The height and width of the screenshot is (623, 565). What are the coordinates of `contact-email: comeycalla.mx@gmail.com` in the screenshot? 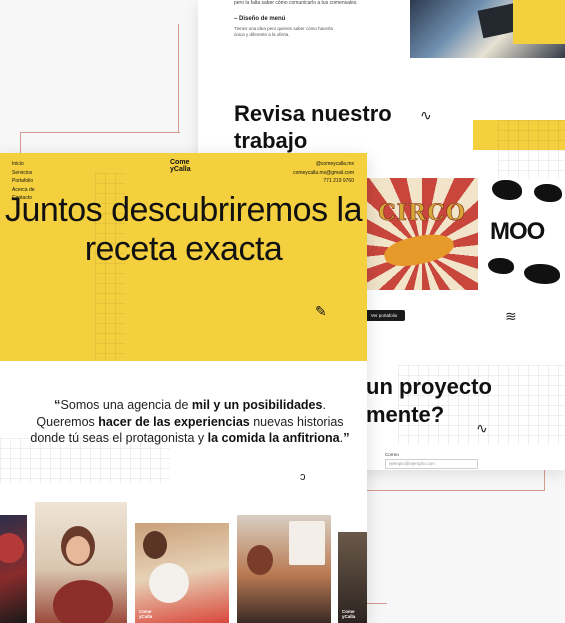 It's located at (323, 173).